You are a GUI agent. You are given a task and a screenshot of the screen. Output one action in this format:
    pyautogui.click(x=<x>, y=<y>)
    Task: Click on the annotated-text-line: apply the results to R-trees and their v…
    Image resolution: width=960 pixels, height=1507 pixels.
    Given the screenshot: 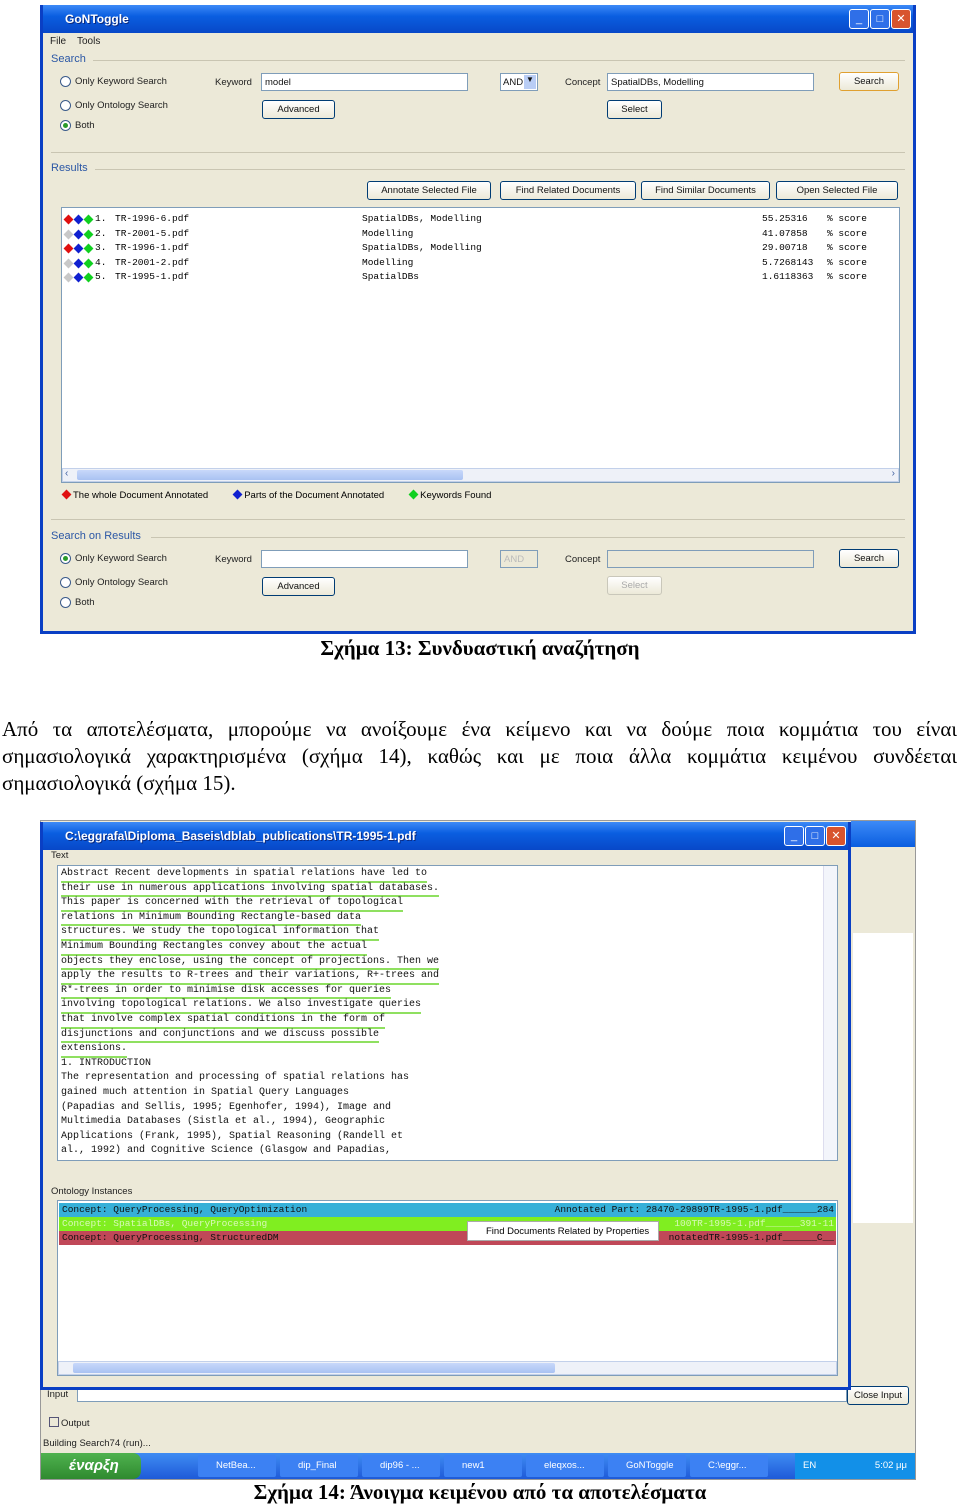 What is the action you would take?
    pyautogui.click(x=250, y=977)
    